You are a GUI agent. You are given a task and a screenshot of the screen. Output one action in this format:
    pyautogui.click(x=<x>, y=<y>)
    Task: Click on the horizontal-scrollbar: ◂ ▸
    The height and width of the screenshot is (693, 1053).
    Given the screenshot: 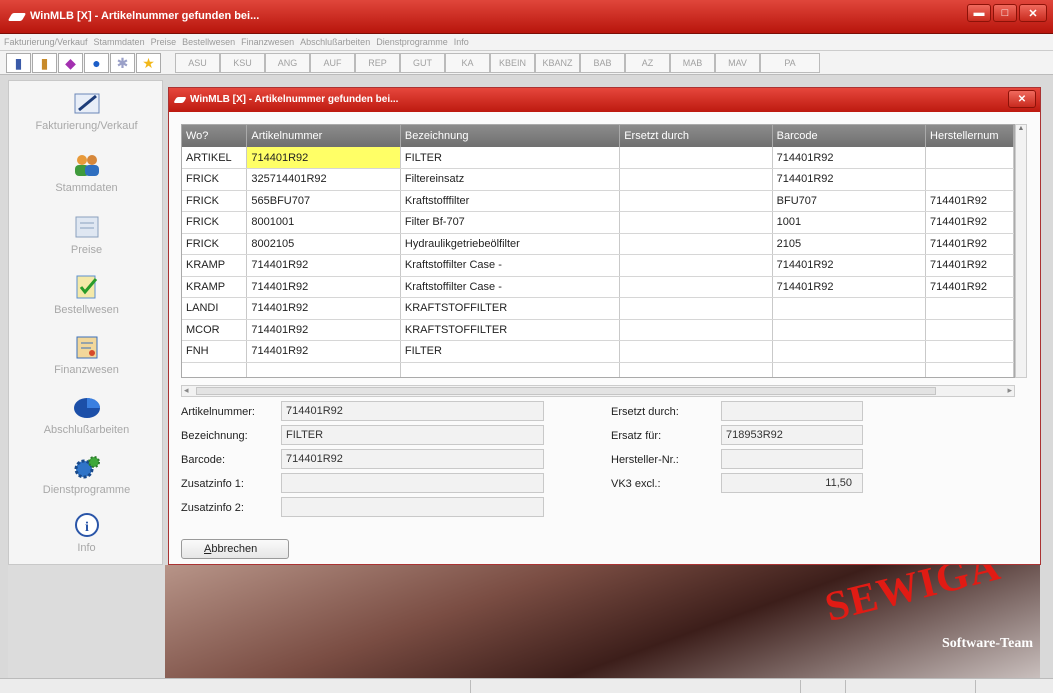 What is the action you would take?
    pyautogui.click(x=598, y=391)
    